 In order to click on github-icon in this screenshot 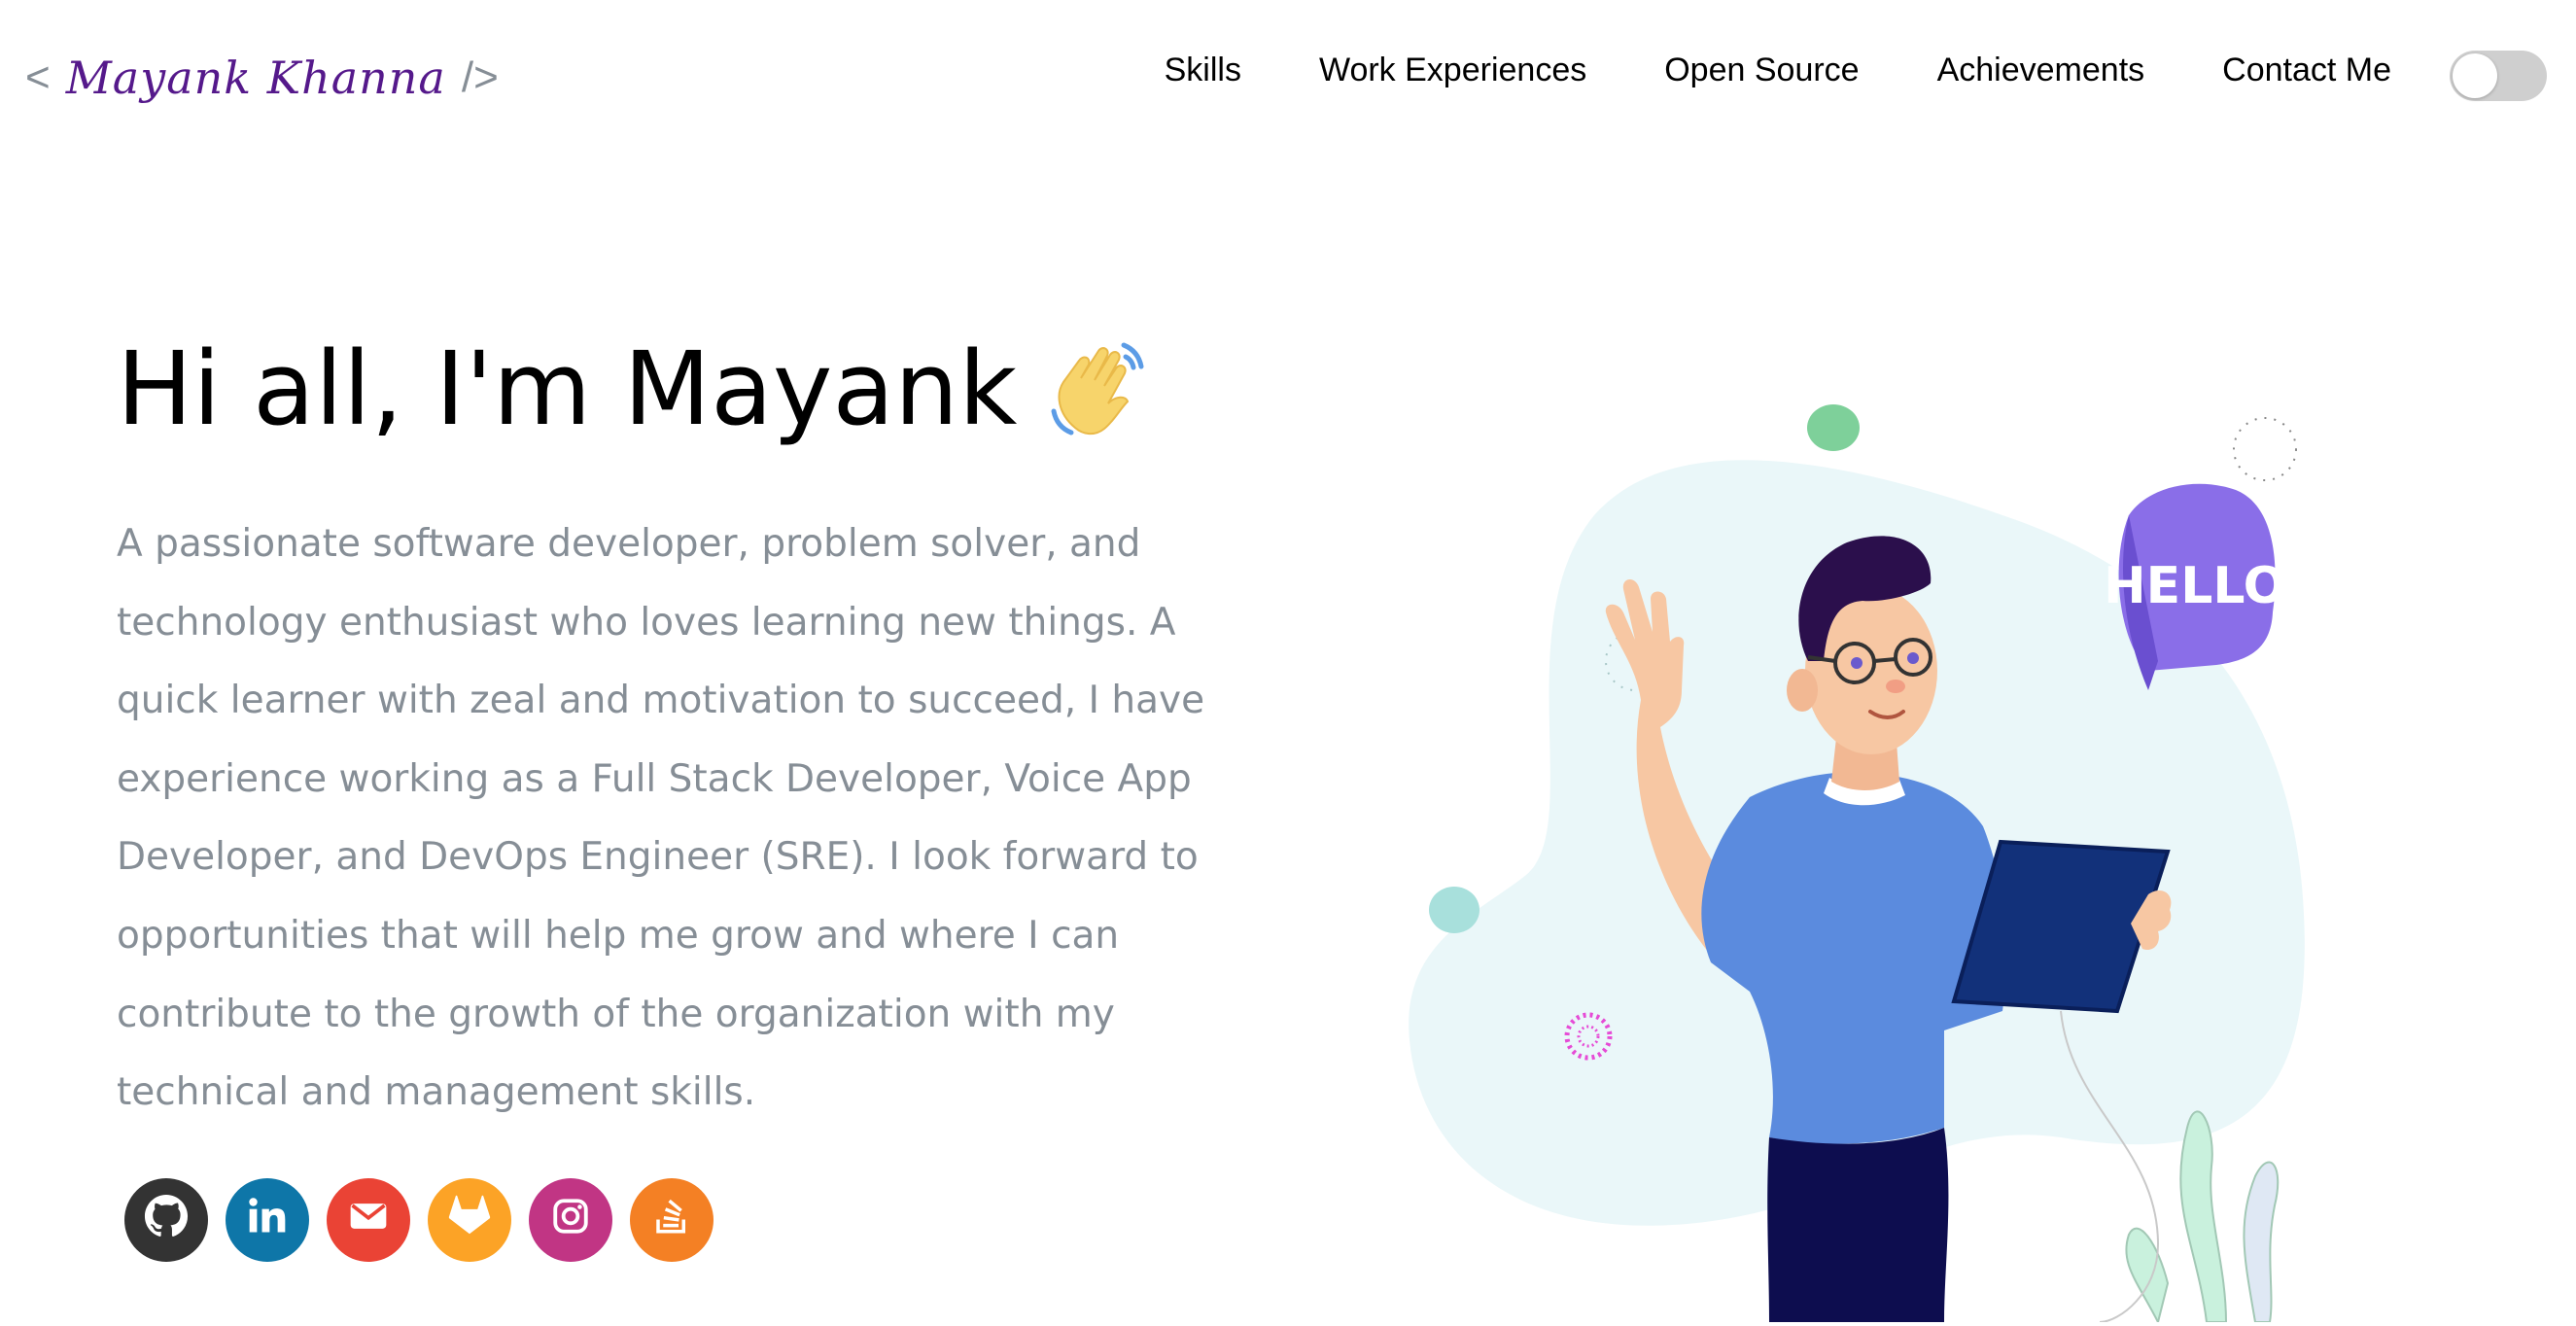, I will do `click(166, 1220)`.